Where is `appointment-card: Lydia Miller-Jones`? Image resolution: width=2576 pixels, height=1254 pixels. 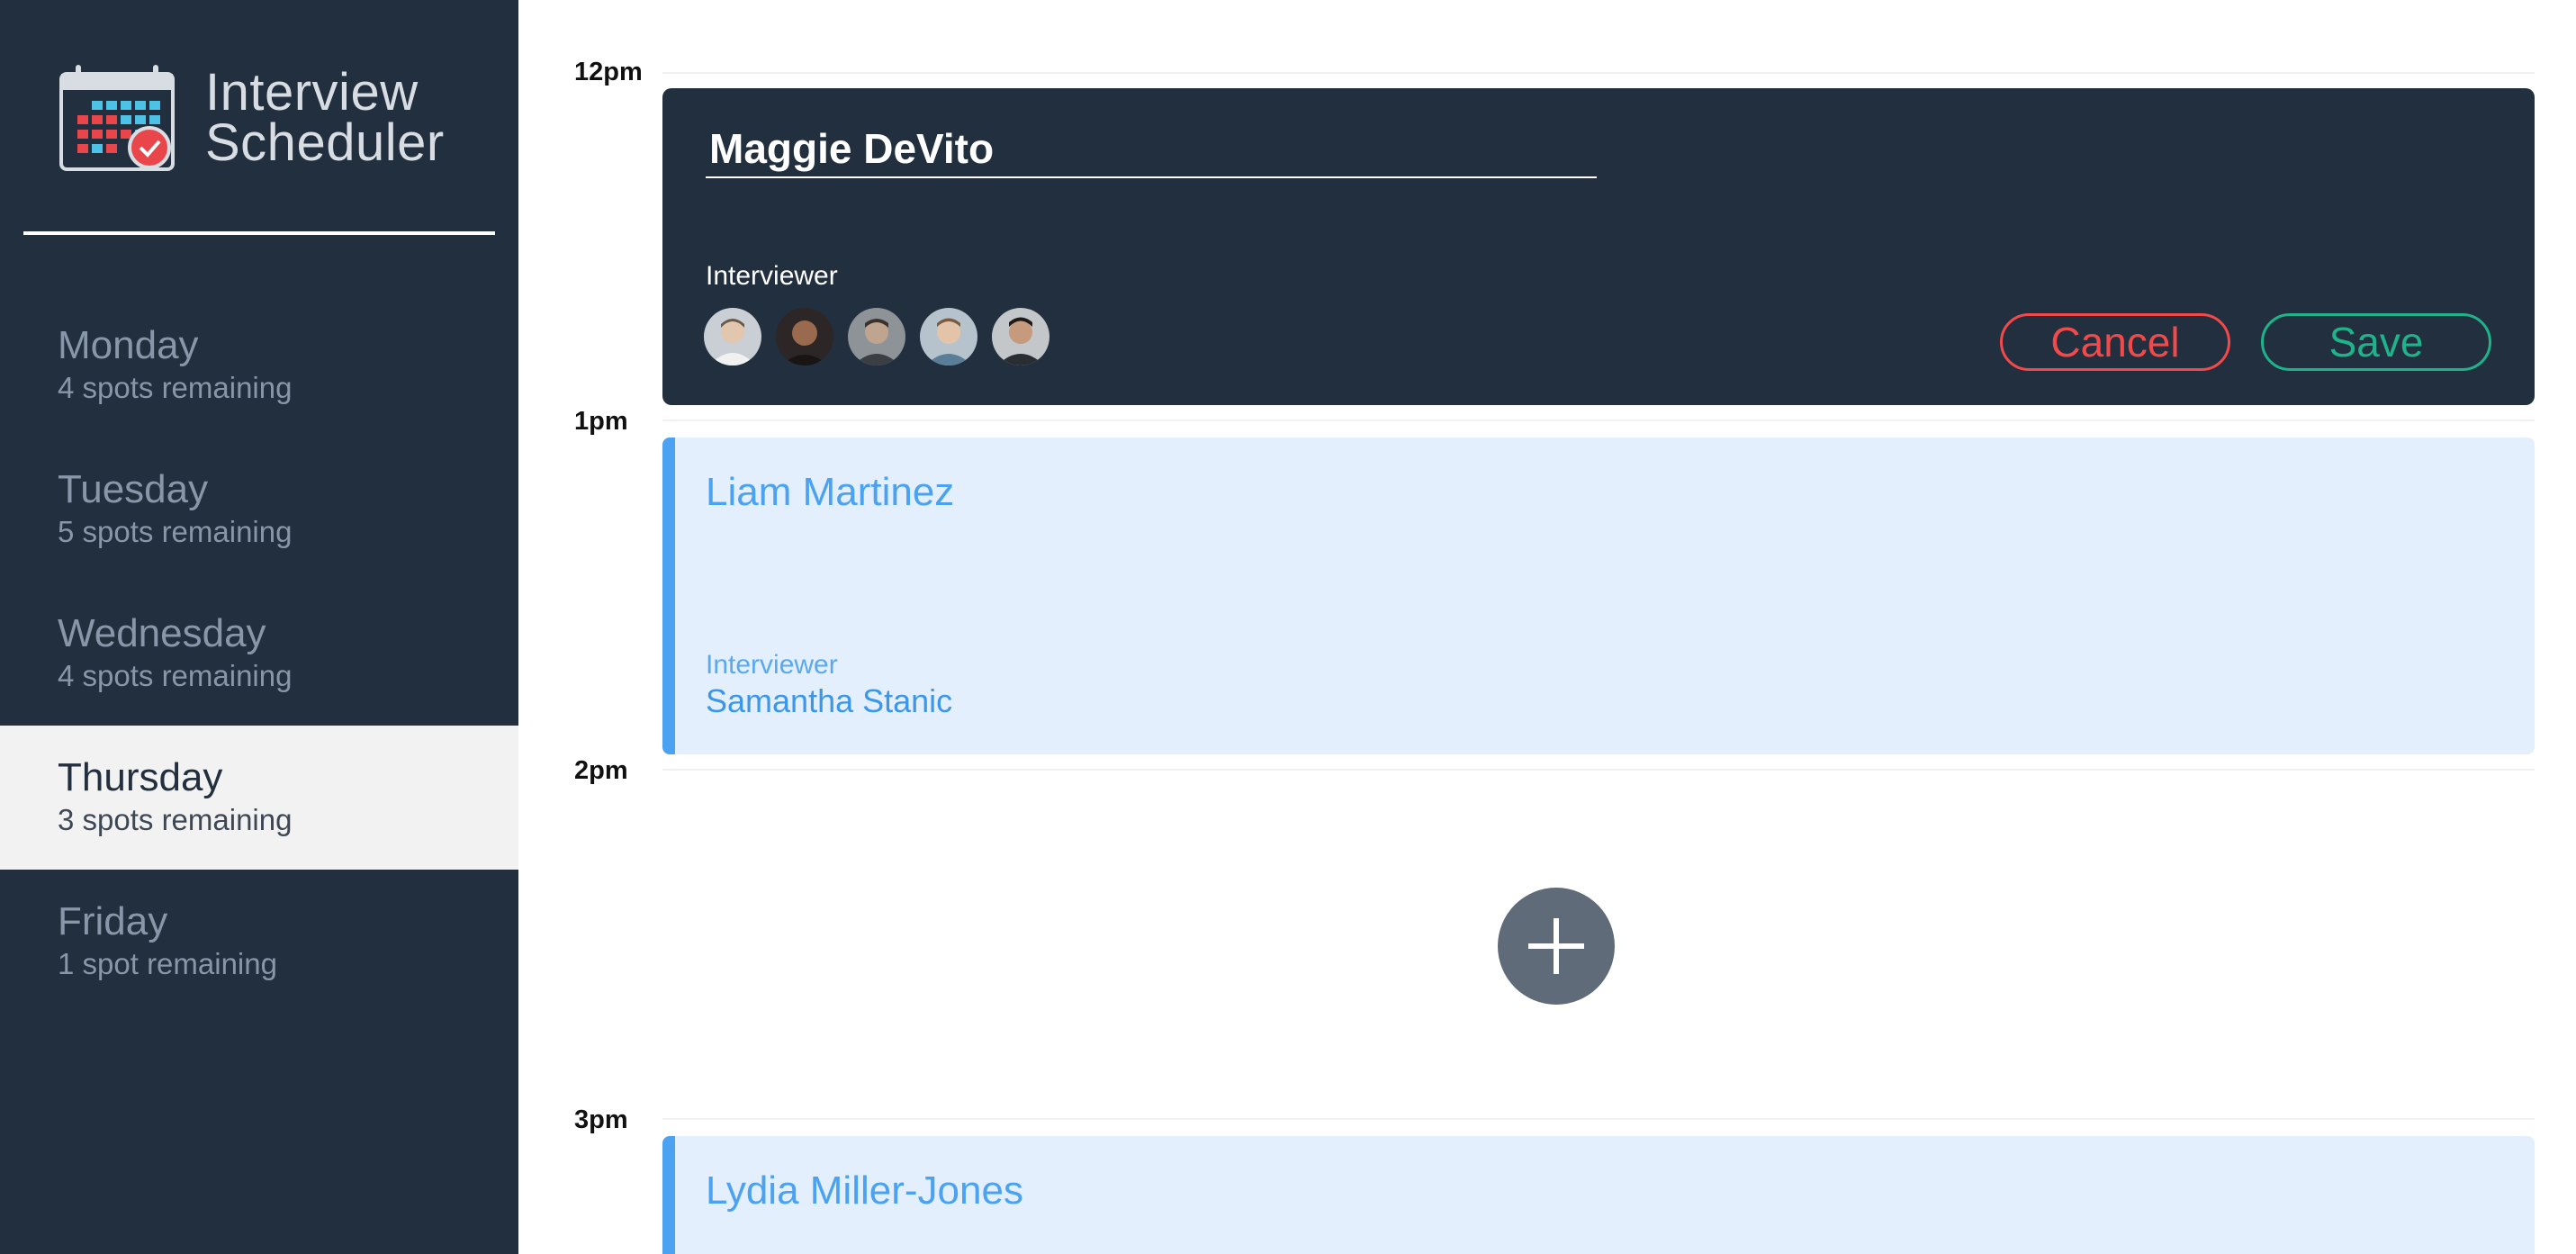
appointment-card: Lydia Miller-Jones is located at coordinates (1598, 1195).